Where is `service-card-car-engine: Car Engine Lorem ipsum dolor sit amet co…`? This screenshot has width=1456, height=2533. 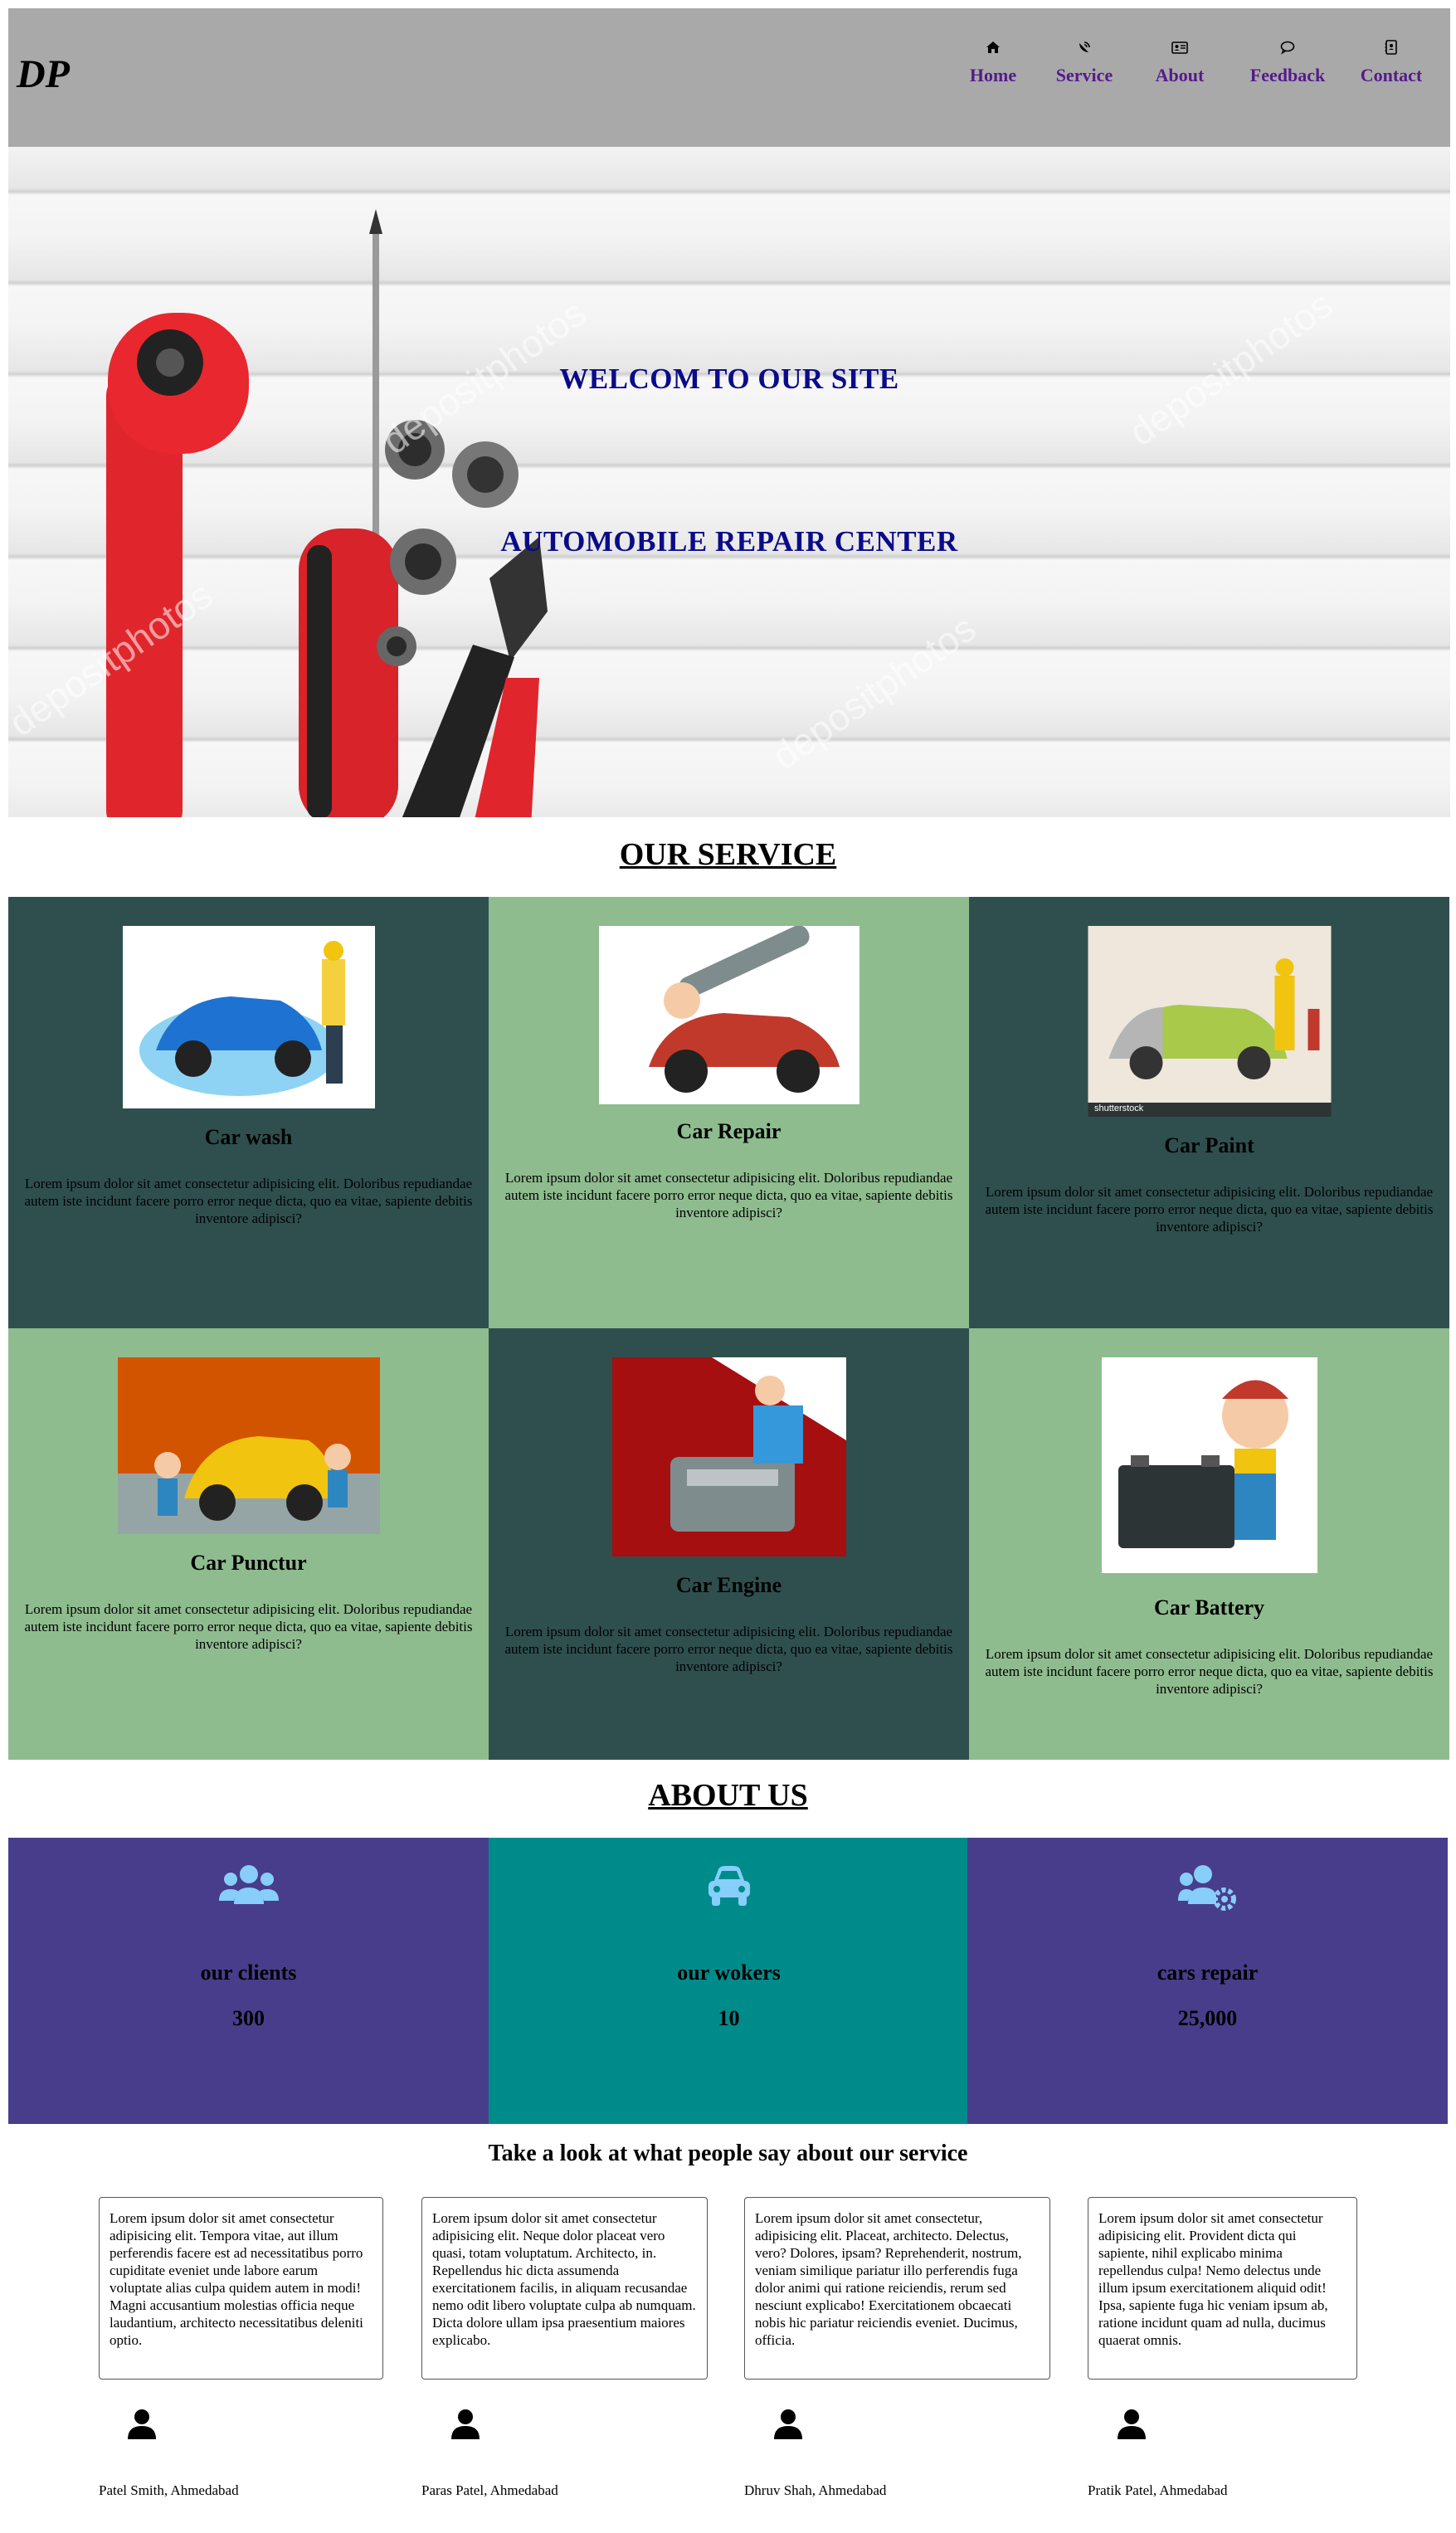 service-card-car-engine: Car Engine Lorem ipsum dolor sit amet co… is located at coordinates (729, 1544).